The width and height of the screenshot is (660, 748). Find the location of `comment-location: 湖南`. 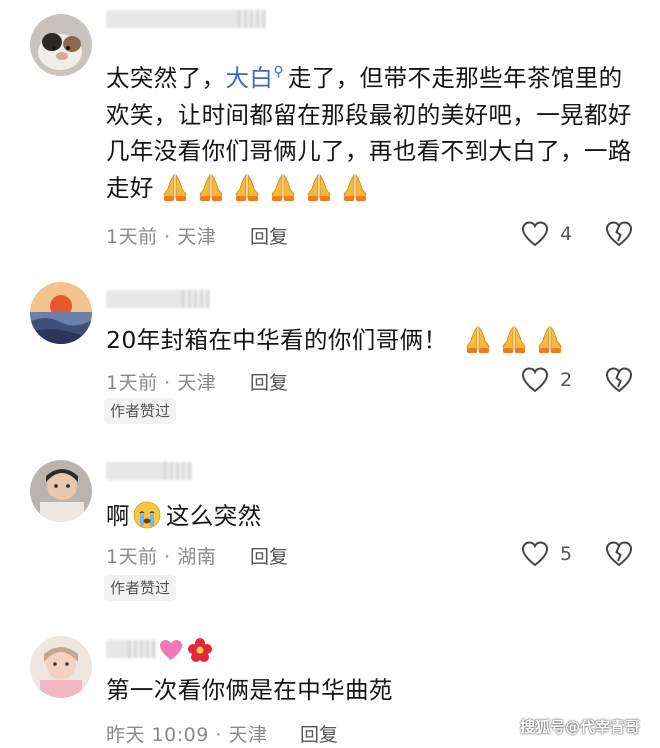

comment-location: 湖南 is located at coordinates (197, 557).